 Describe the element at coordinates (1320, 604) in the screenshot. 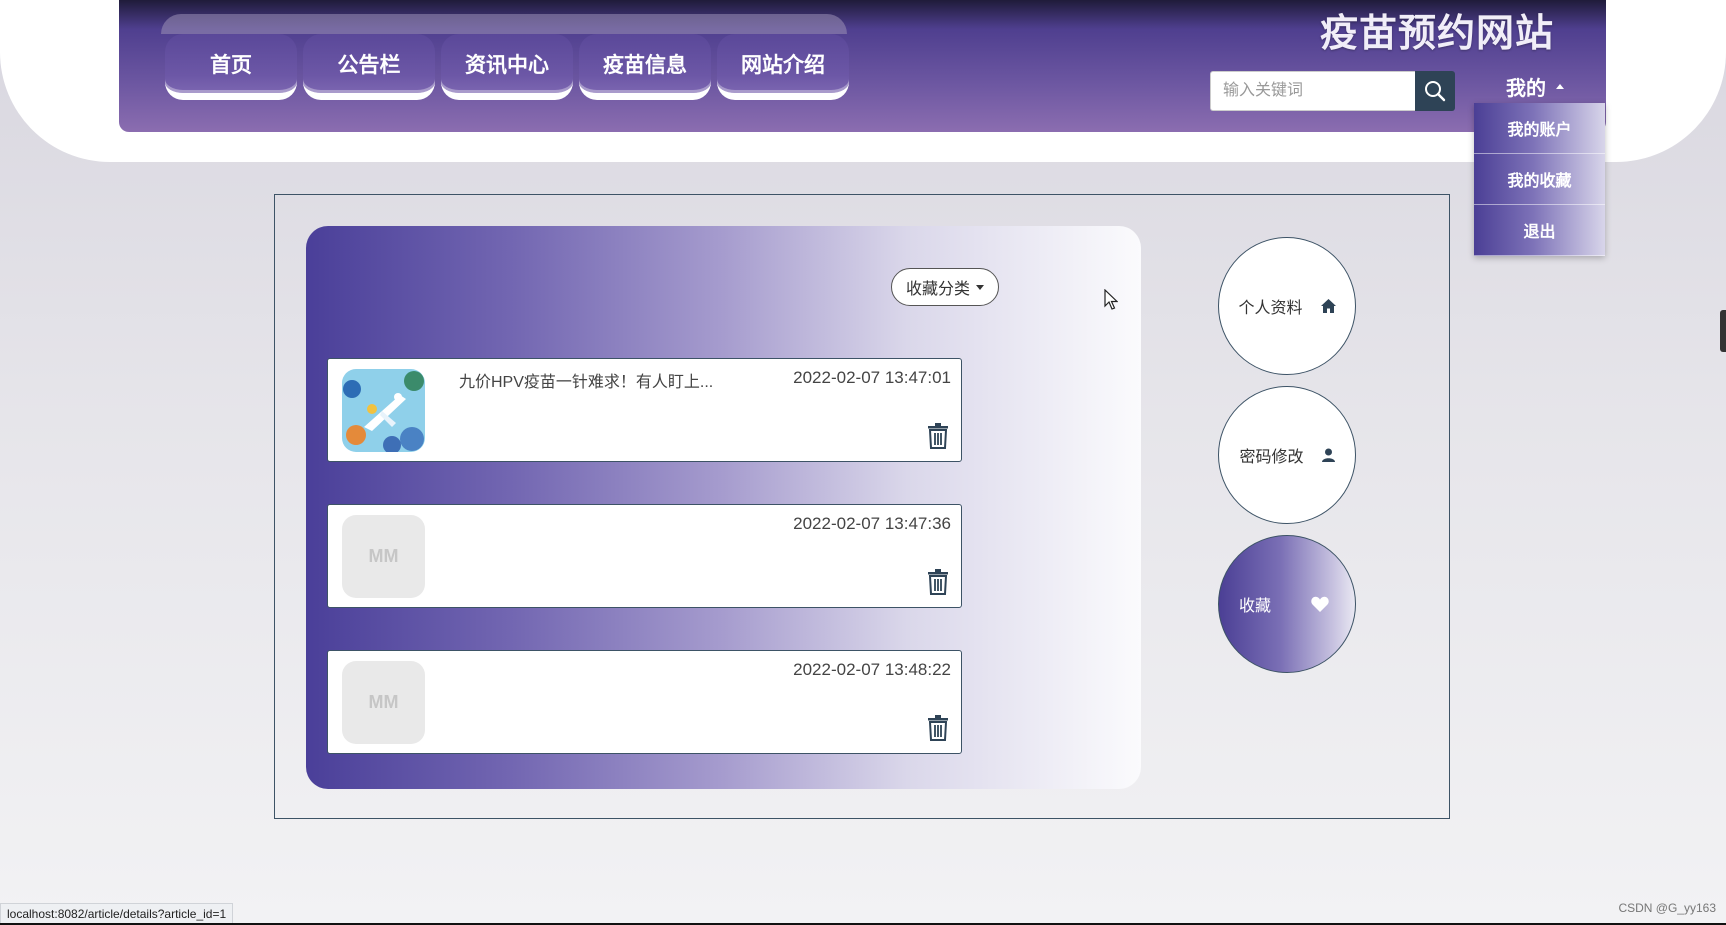

I see `heart-icon` at that location.